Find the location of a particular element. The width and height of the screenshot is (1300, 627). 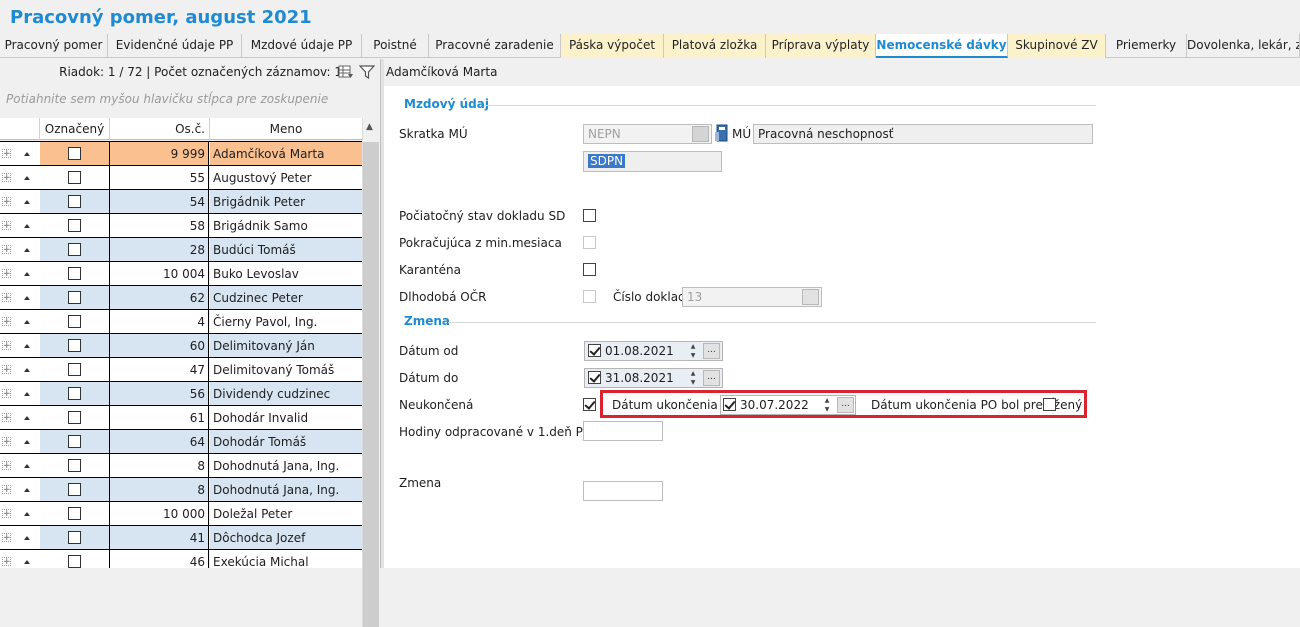

table-row: +54 Brigádnik Peter is located at coordinates (181, 201).